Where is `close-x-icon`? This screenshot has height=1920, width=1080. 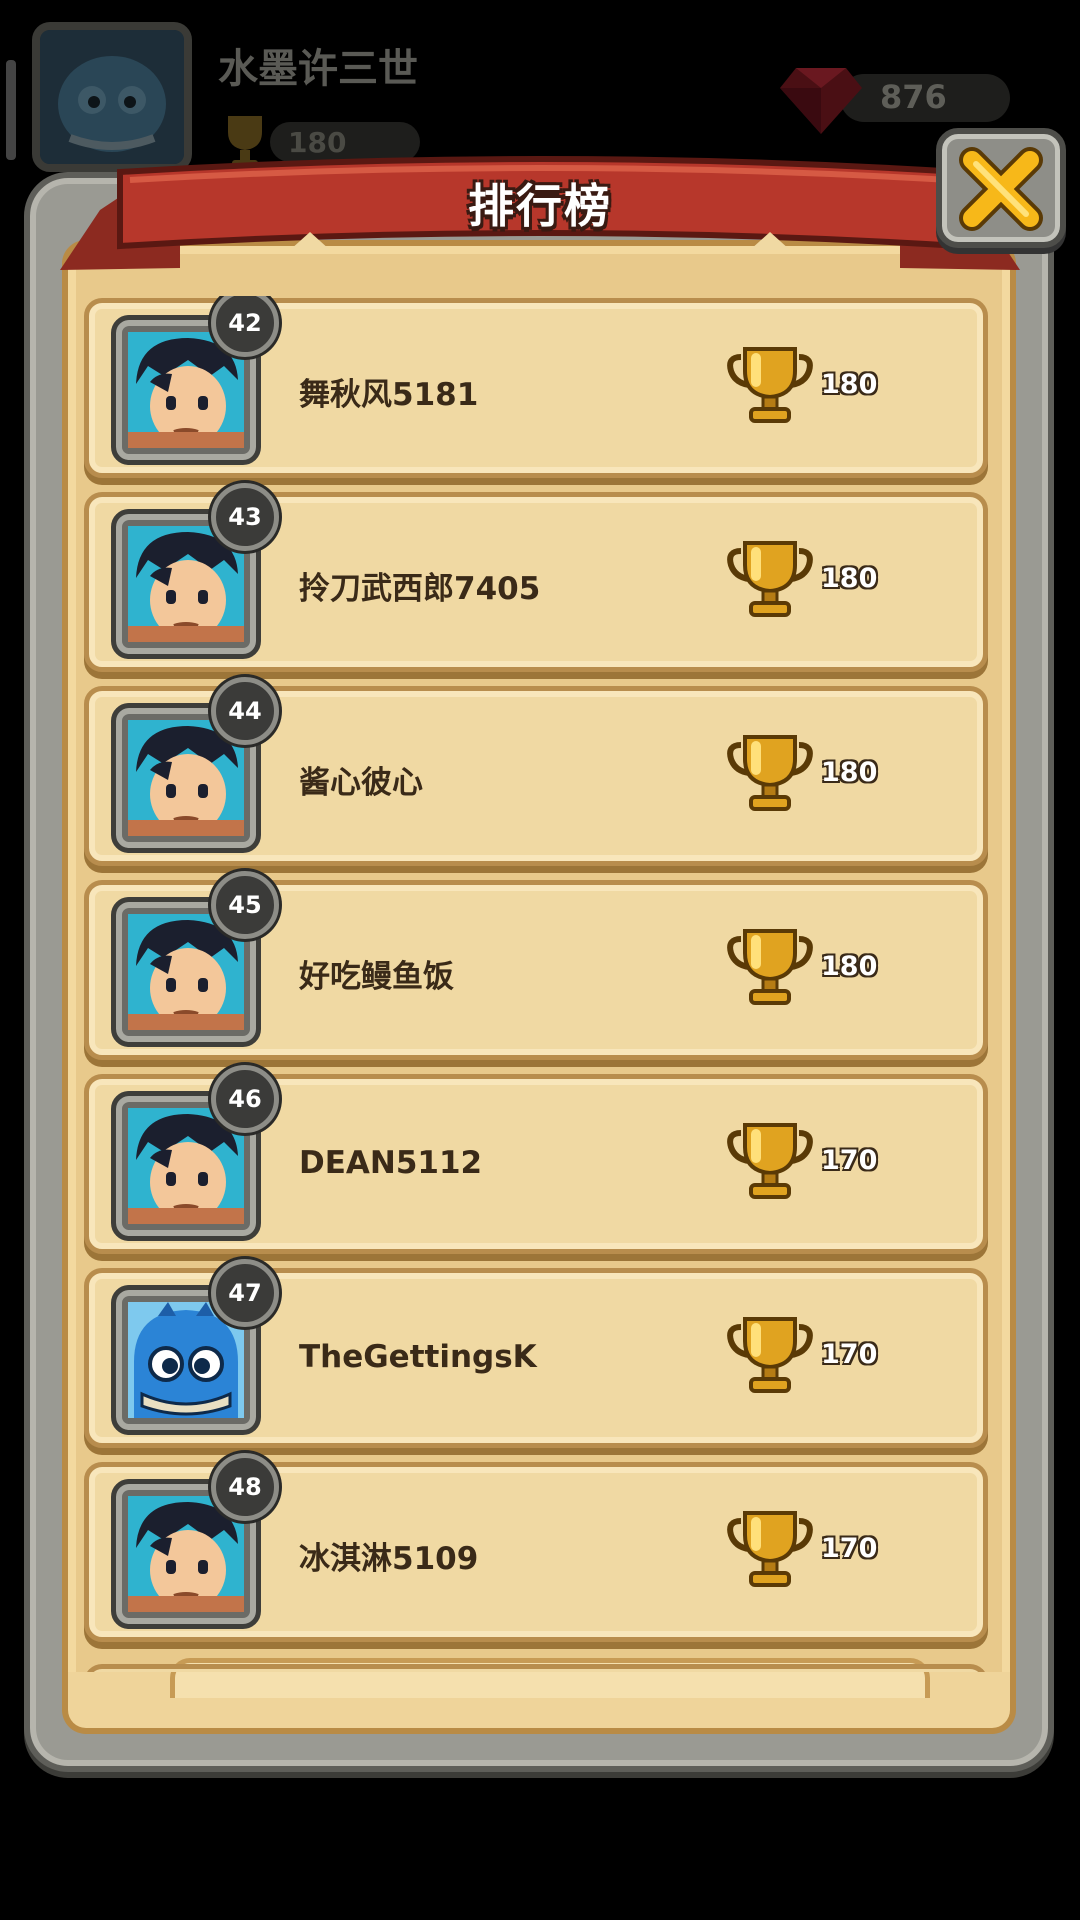 close-x-icon is located at coordinates (1001, 189).